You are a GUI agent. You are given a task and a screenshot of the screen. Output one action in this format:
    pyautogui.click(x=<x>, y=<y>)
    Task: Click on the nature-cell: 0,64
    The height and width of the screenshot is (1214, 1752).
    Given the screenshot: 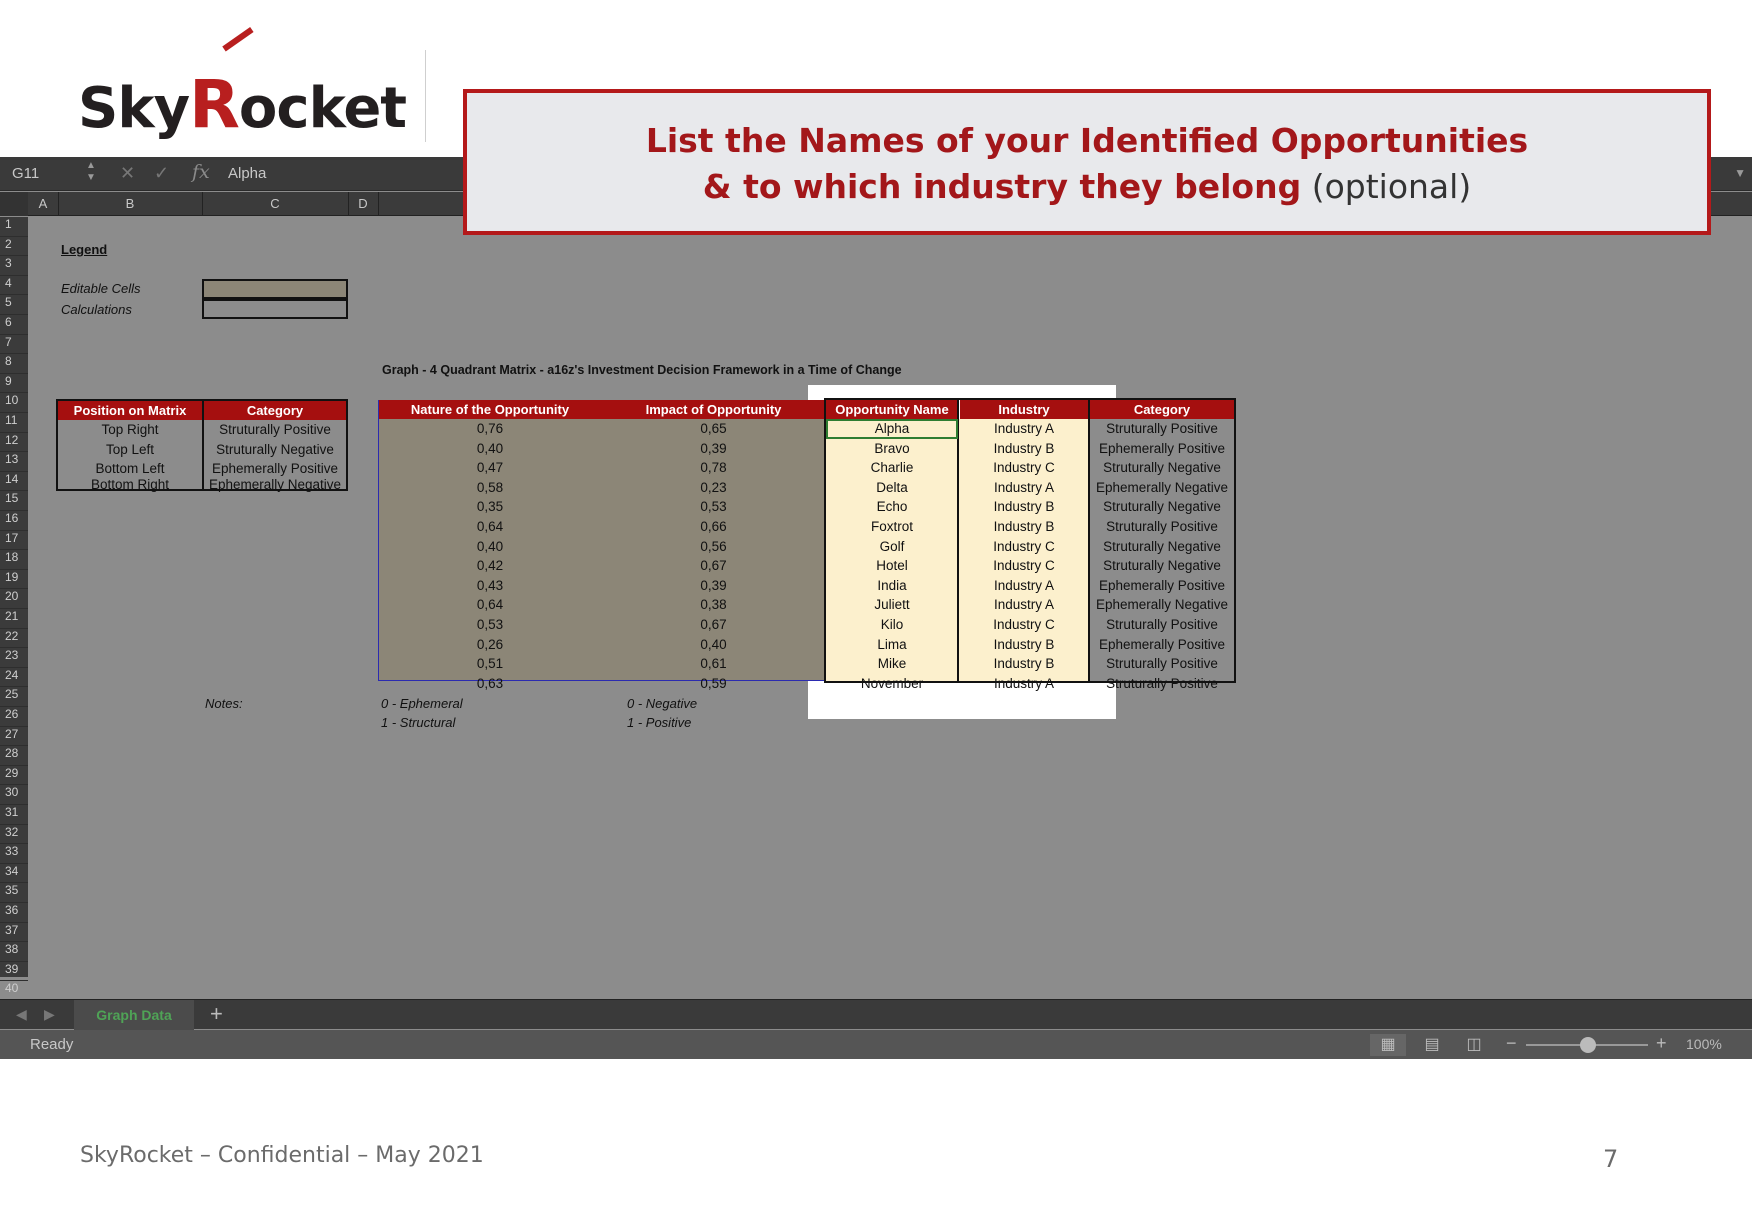 What is the action you would take?
    pyautogui.click(x=490, y=605)
    